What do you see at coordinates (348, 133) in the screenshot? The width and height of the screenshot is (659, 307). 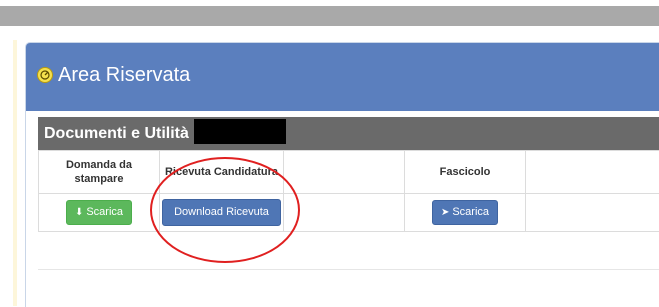 I see `documenti-header: Documenti e Utilità -` at bounding box center [348, 133].